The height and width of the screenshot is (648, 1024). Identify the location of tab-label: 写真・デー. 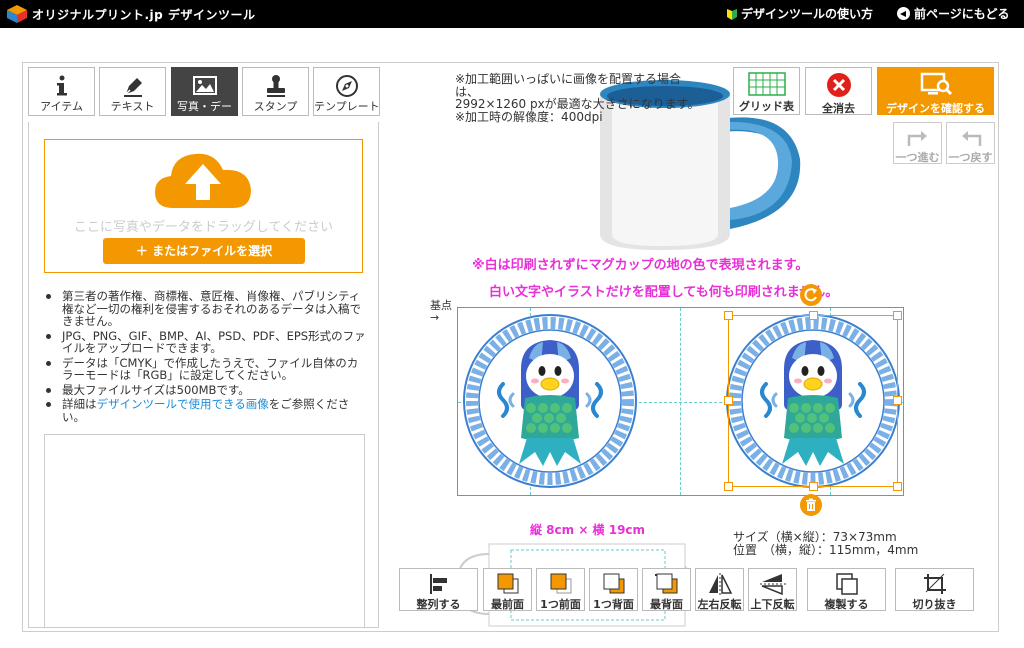
(204, 106).